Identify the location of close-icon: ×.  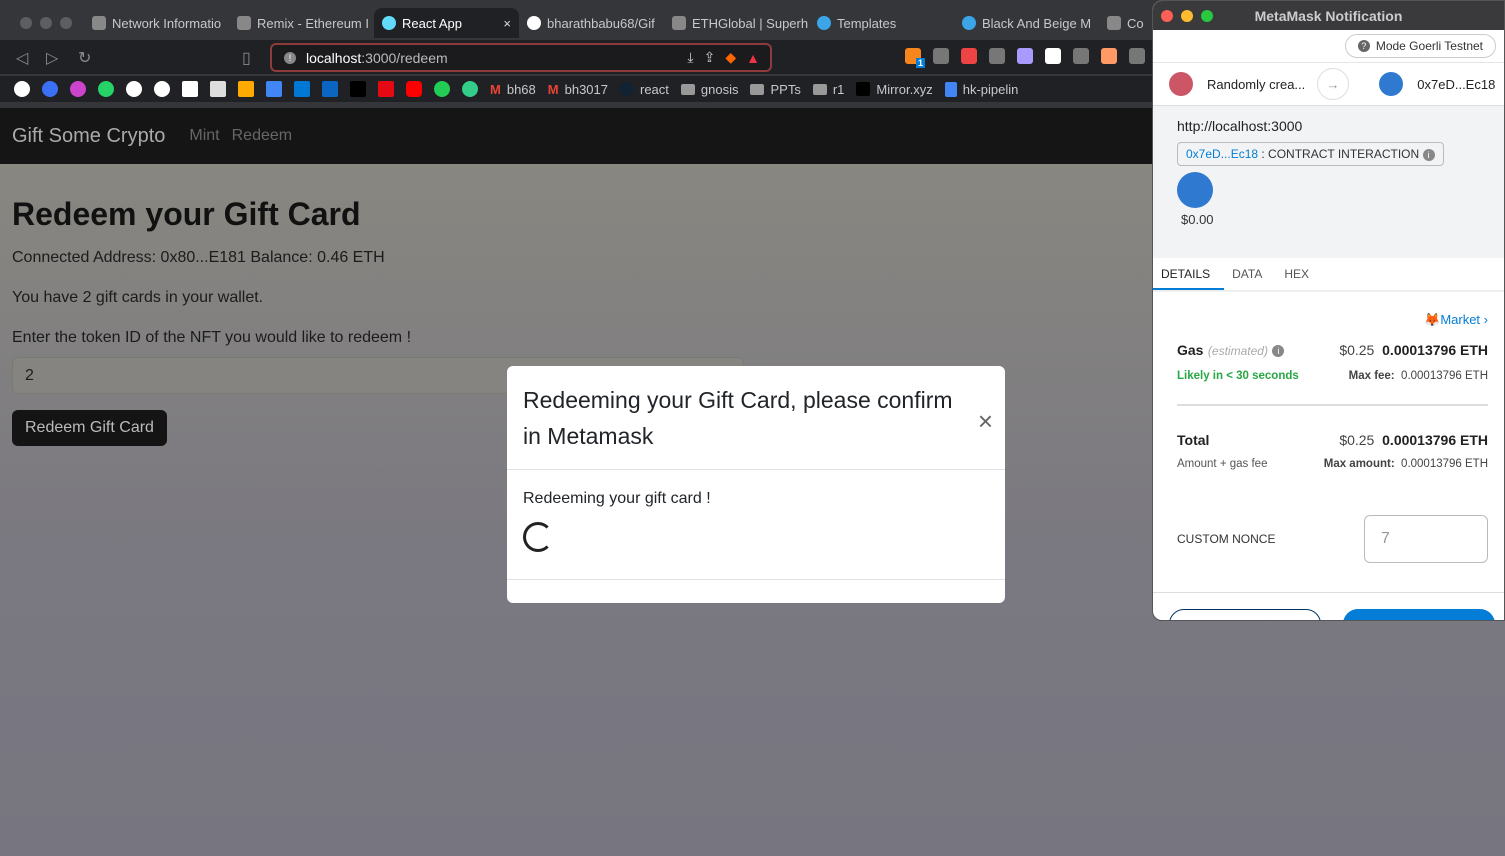
(985, 421).